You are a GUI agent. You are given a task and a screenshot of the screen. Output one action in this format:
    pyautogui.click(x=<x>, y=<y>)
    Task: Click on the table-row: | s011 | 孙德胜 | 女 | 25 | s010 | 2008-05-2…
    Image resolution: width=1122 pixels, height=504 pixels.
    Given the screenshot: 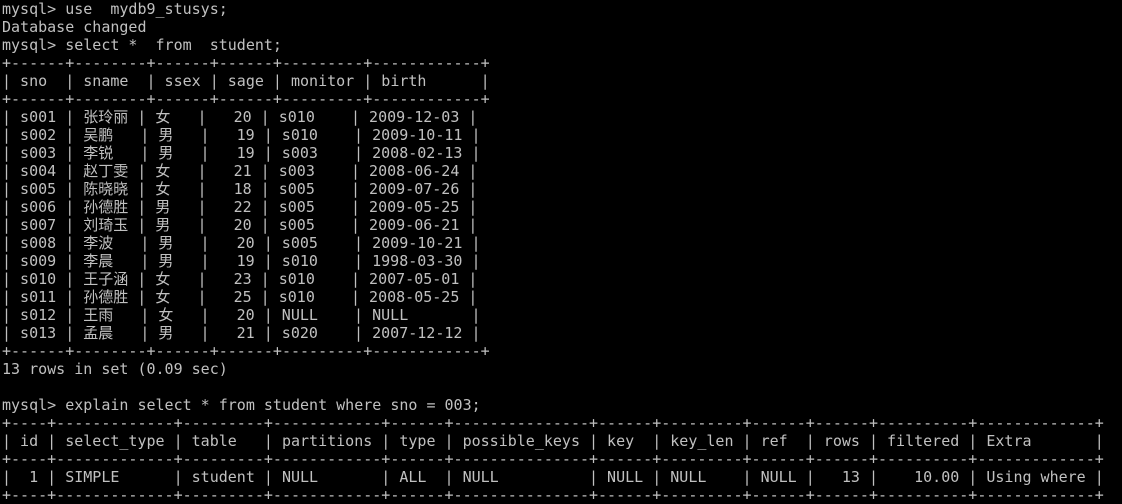 What is the action you would take?
    pyautogui.click(x=240, y=297)
    